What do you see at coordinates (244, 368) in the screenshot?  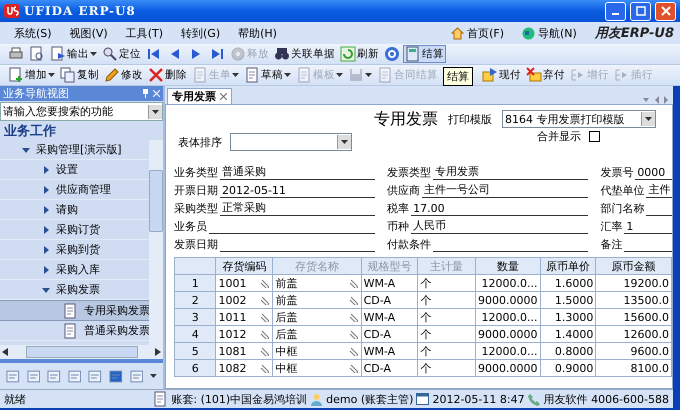 I see `table-cell: 1082` at bounding box center [244, 368].